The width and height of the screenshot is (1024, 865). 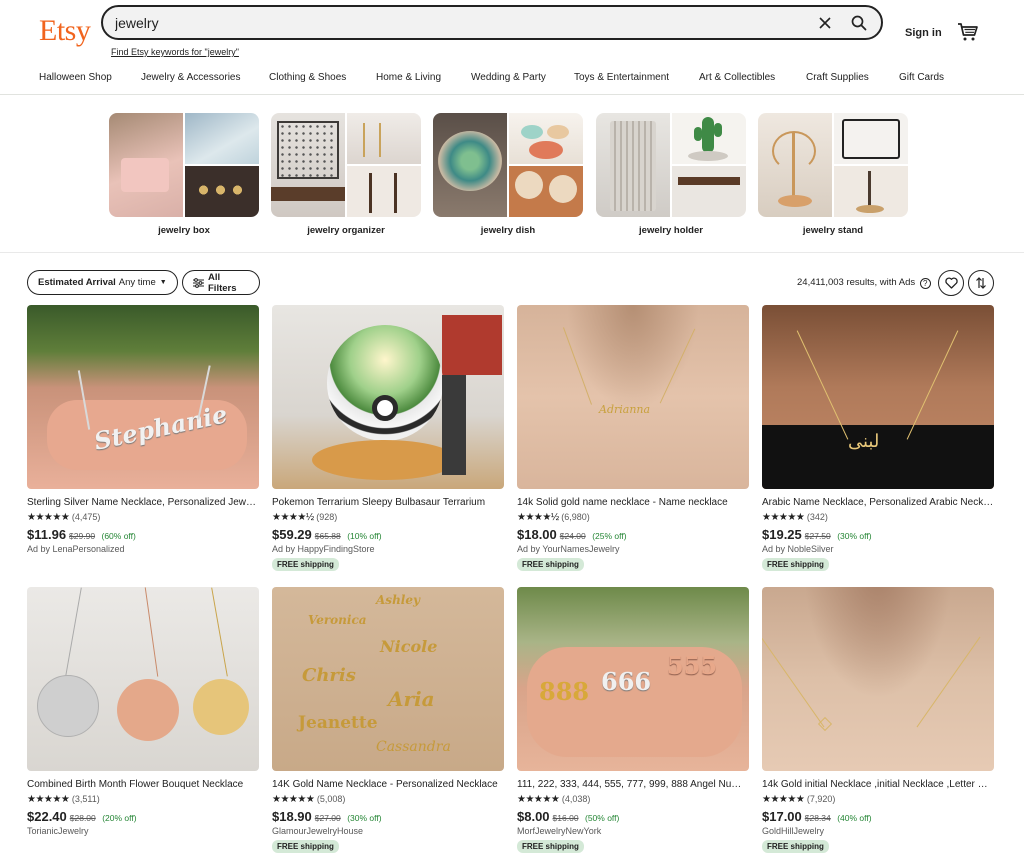 What do you see at coordinates (878, 397) in the screenshot?
I see `product-image: لبنى` at bounding box center [878, 397].